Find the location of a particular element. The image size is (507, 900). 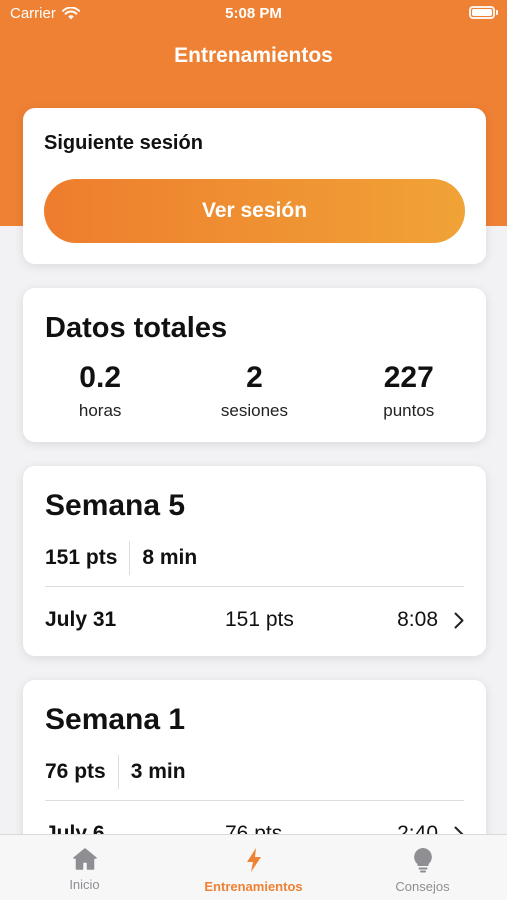

week-points: 76 pts is located at coordinates (75, 771).